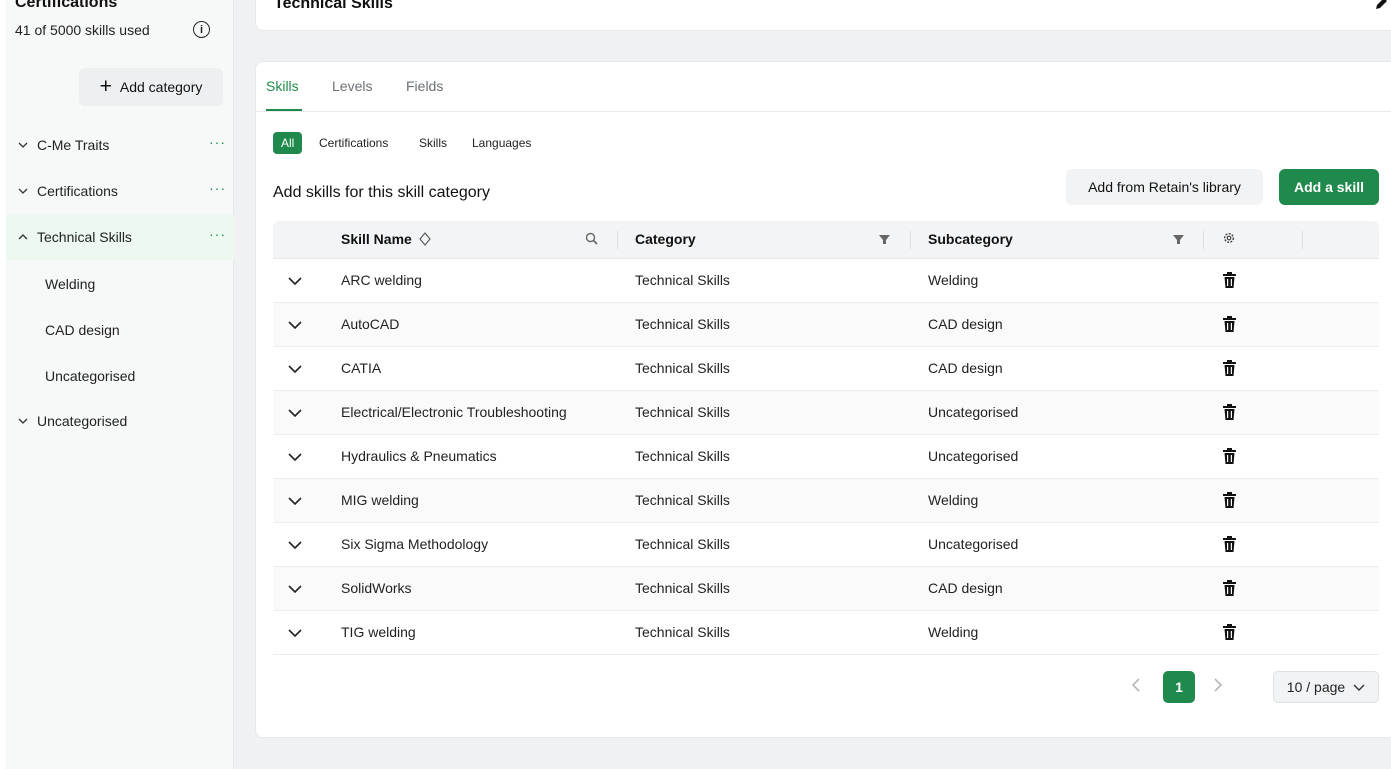 The height and width of the screenshot is (769, 1391). What do you see at coordinates (1316, 687) in the screenshot?
I see `page-size-value: 10 / page` at bounding box center [1316, 687].